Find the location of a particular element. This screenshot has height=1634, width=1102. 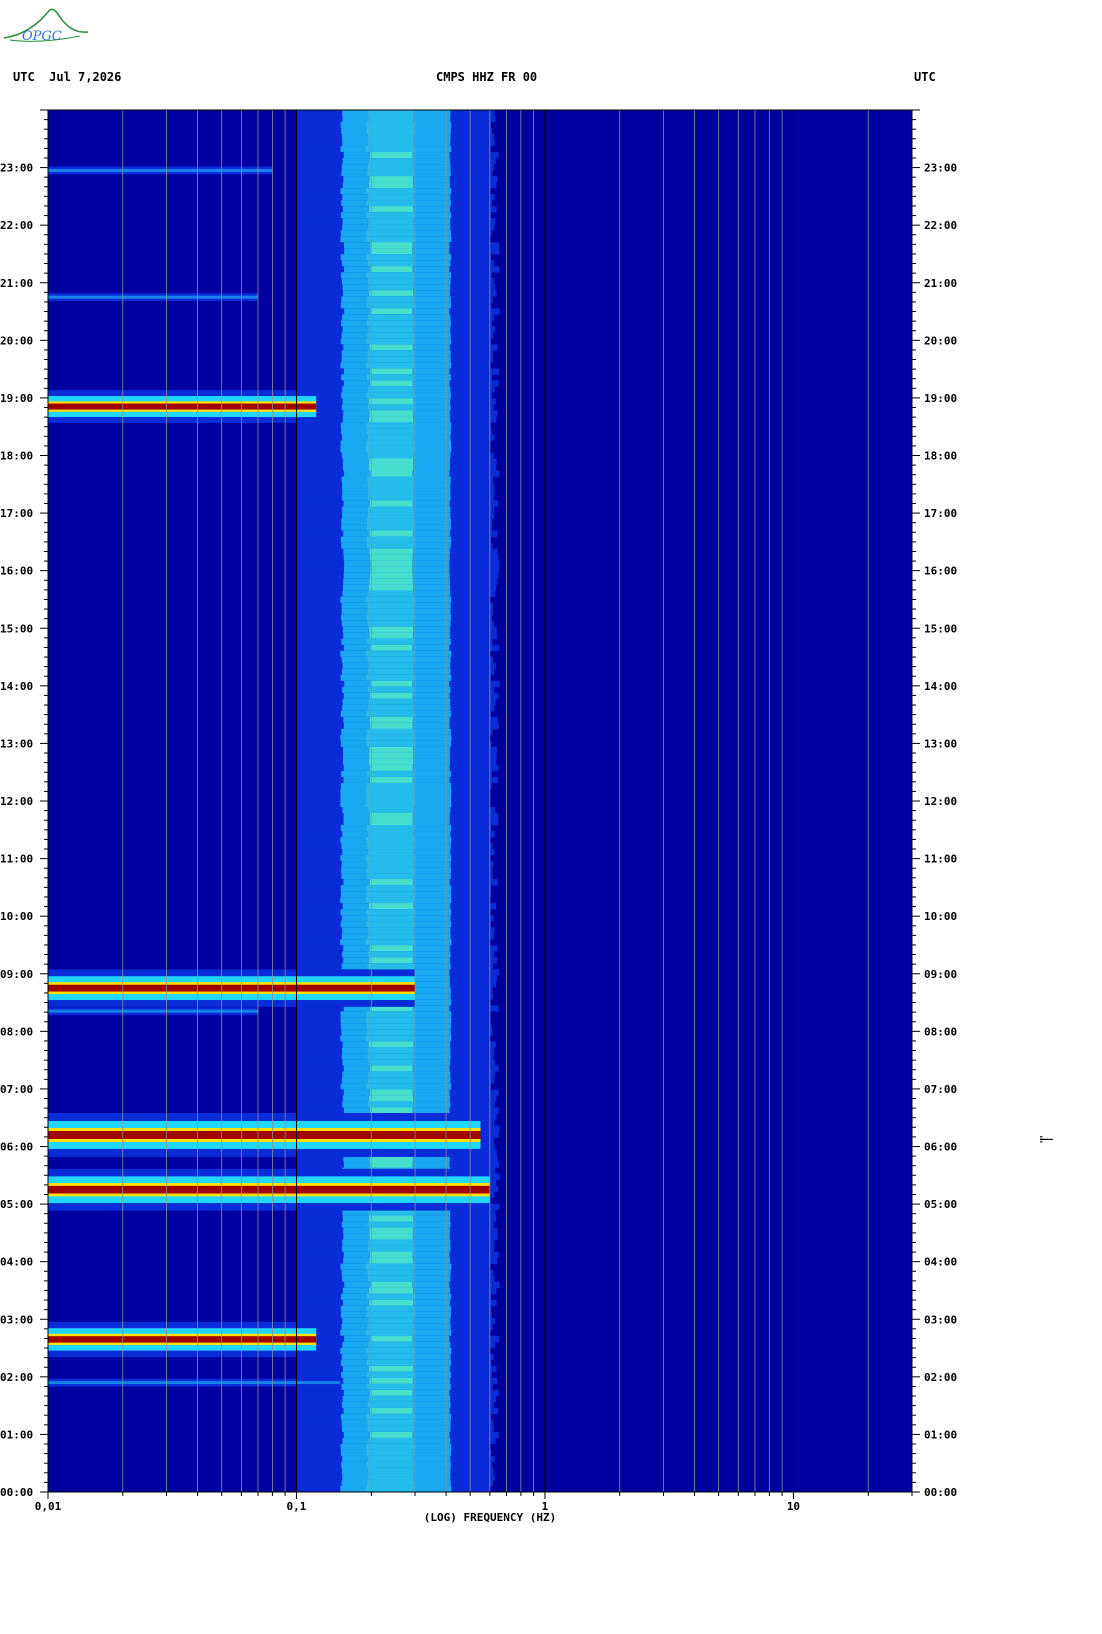

right-time-label: 13:00 is located at coordinates (940, 743).